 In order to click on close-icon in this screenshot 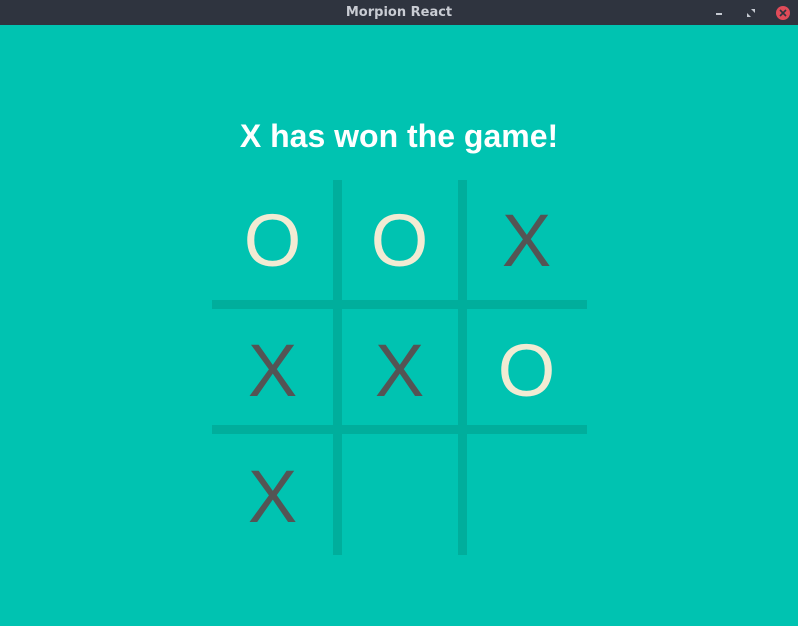, I will do `click(782, 12)`.